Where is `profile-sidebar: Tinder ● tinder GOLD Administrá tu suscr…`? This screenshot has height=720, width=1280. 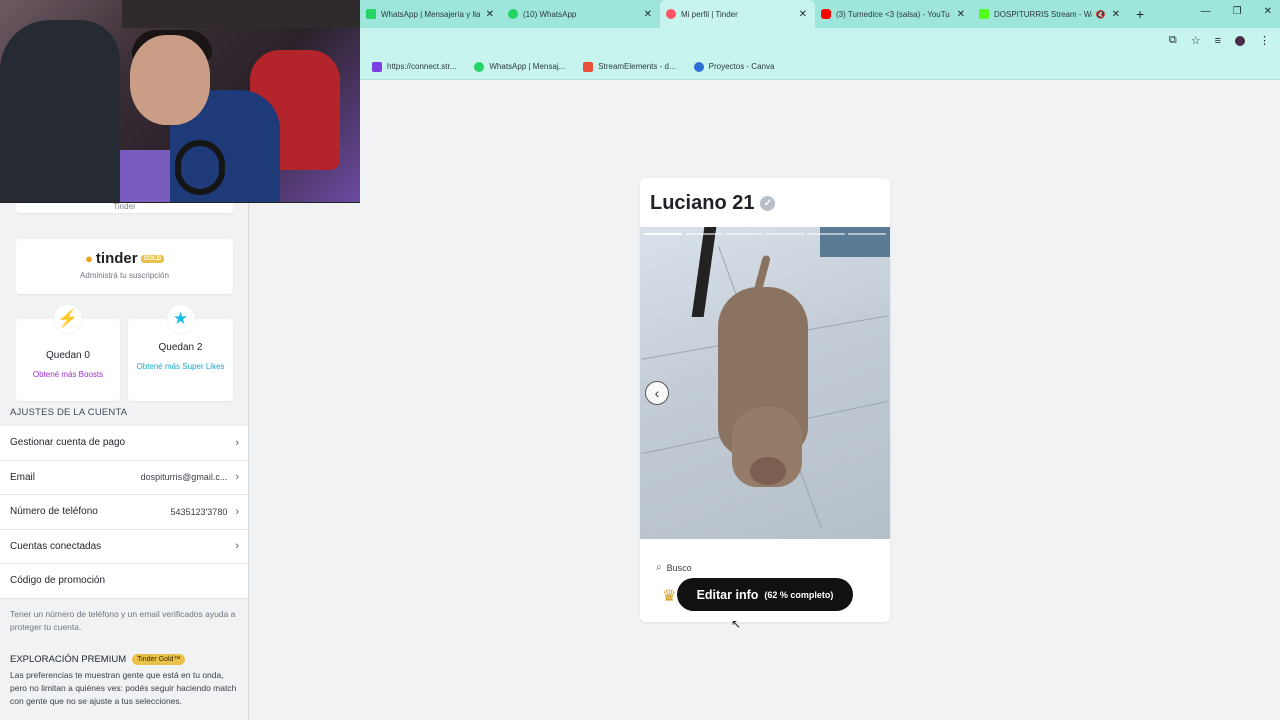 profile-sidebar: Tinder ● tinder GOLD Administrá tu suscr… is located at coordinates (124, 461).